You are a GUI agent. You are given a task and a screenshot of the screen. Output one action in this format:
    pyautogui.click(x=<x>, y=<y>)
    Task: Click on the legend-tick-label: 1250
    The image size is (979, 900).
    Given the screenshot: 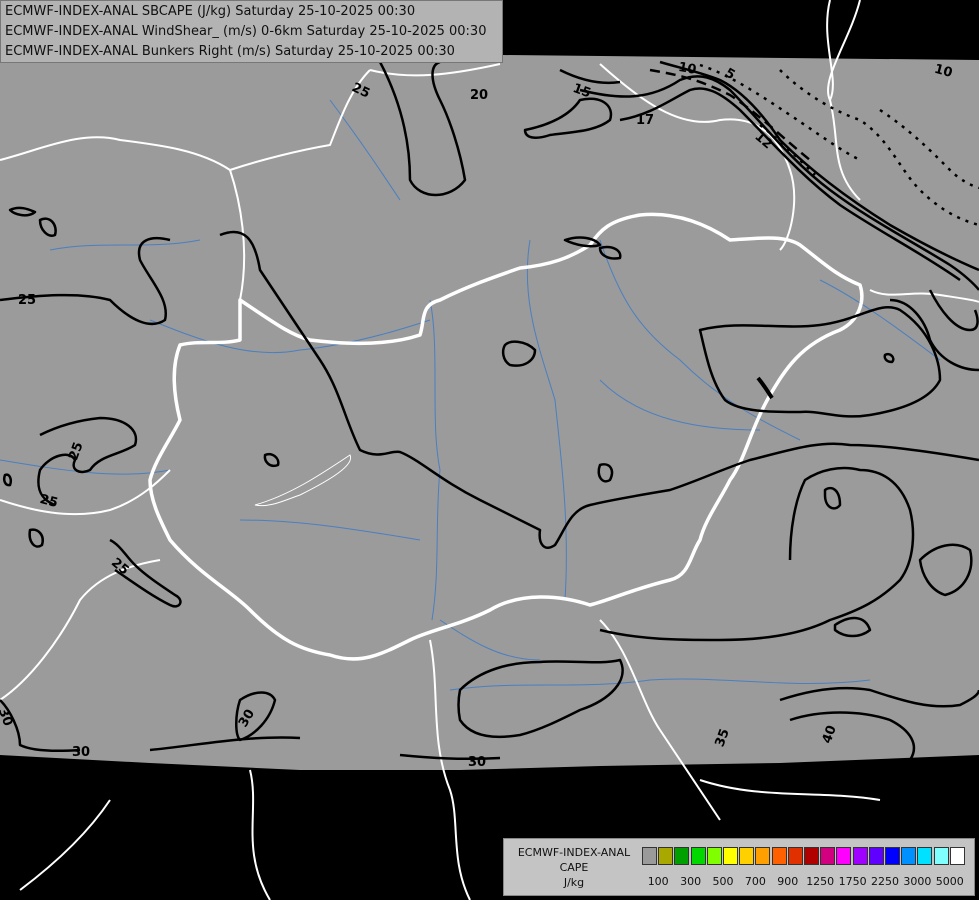 What is the action you would take?
    pyautogui.click(x=820, y=881)
    